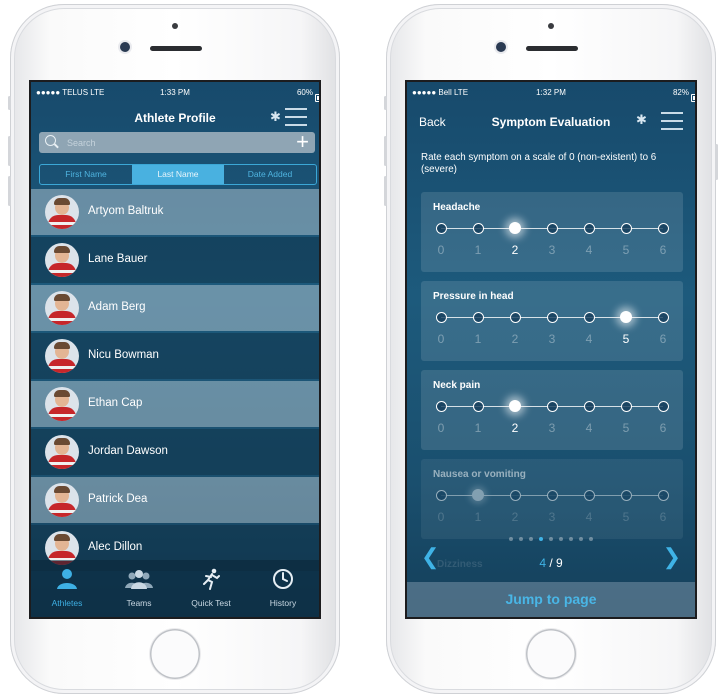 The image size is (722, 696). Describe the element at coordinates (542, 563) in the screenshot. I see `current-page: 4` at that location.